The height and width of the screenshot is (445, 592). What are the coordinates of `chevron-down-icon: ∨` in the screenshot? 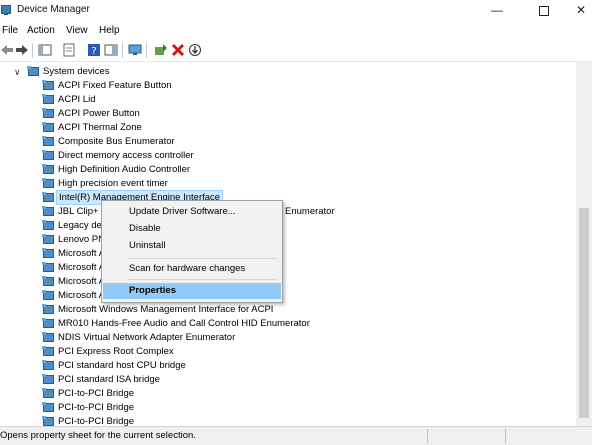 It's located at (17, 72).